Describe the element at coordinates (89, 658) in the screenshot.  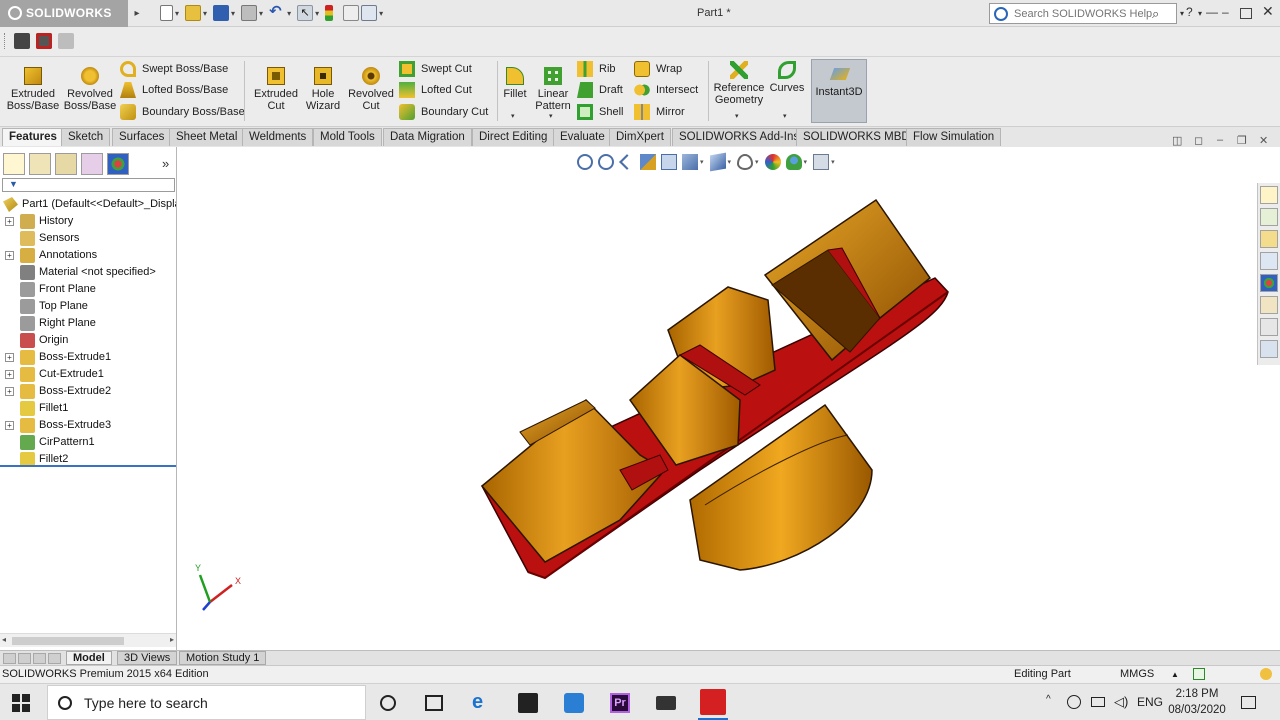
I see `tab-model: Model` at that location.